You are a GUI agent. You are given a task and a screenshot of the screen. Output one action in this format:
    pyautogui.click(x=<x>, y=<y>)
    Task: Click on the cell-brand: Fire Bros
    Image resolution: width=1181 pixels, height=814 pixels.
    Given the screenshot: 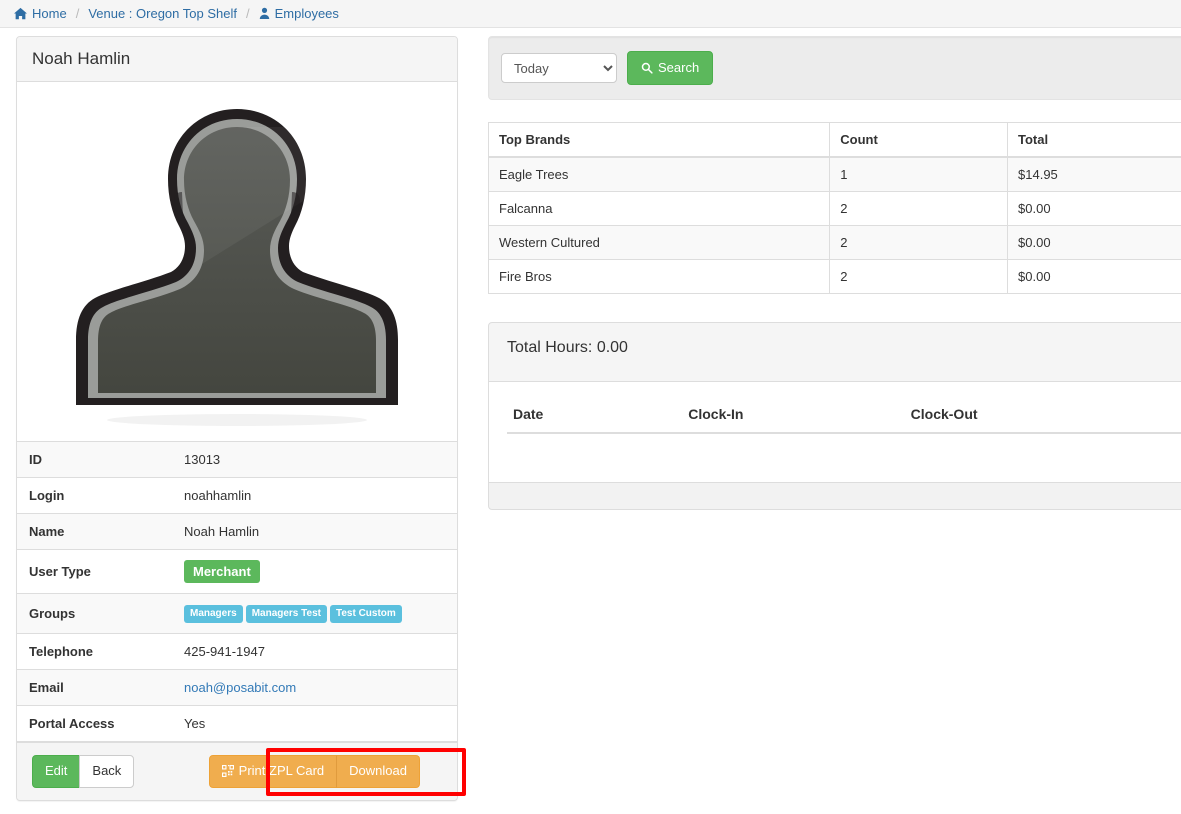 What is the action you would take?
    pyautogui.click(x=659, y=276)
    